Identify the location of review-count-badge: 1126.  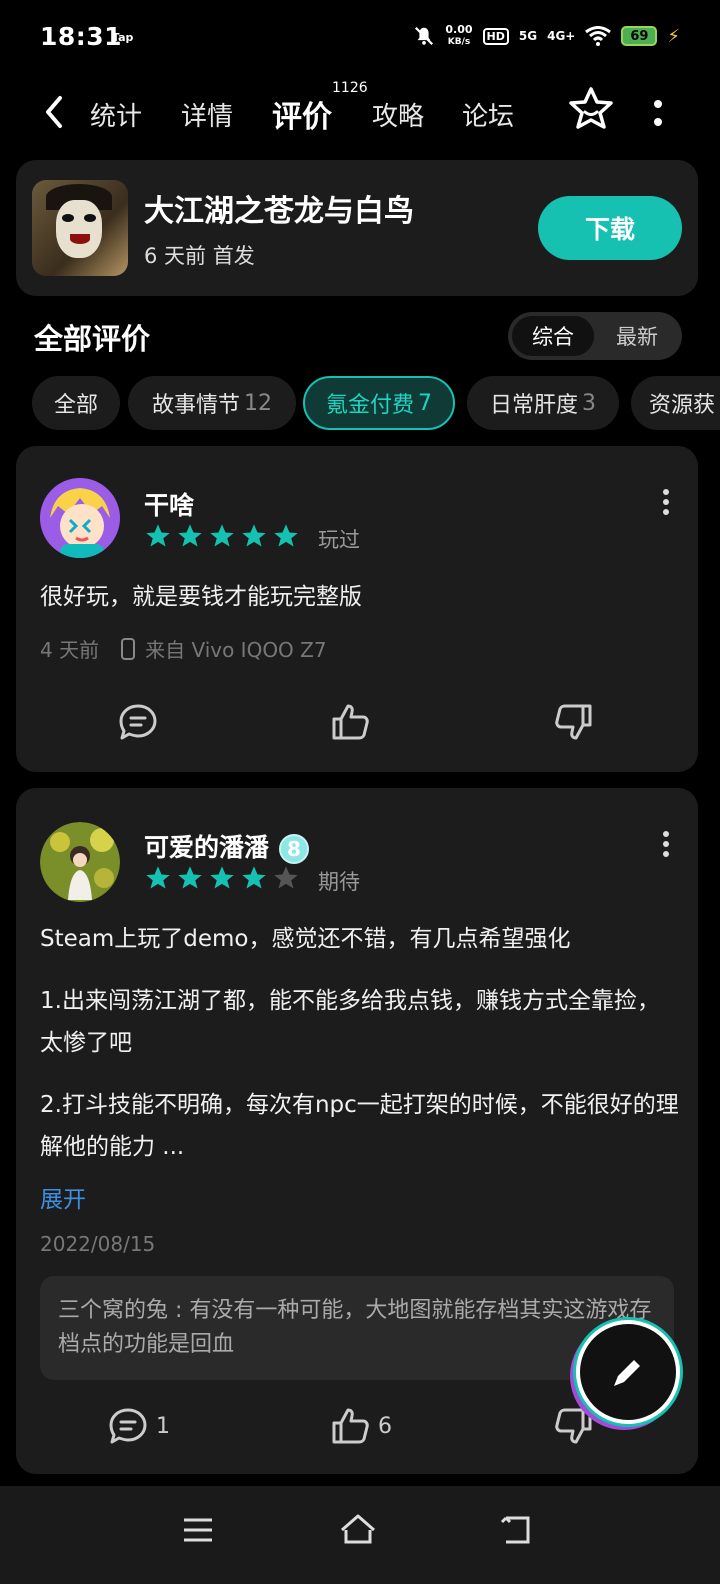
(350, 88).